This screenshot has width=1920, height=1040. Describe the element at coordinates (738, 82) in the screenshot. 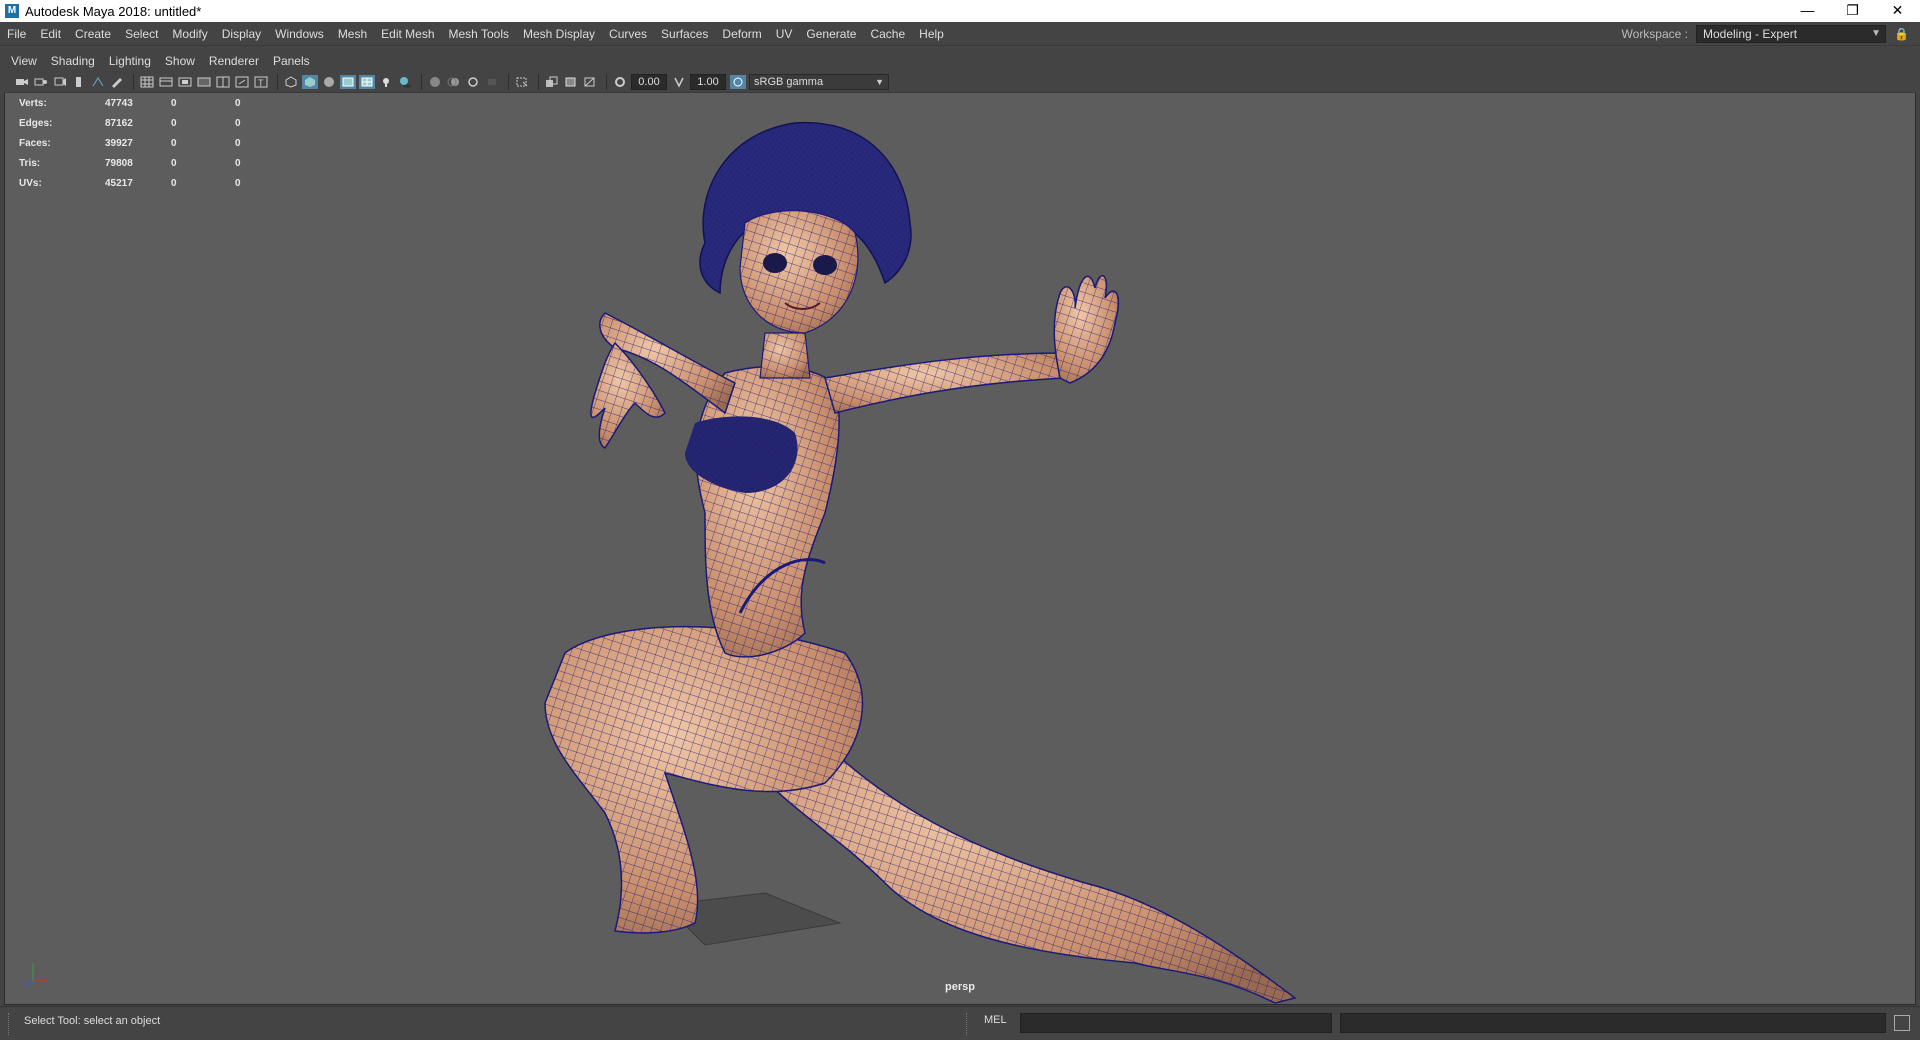

I see `color-management-icon` at that location.